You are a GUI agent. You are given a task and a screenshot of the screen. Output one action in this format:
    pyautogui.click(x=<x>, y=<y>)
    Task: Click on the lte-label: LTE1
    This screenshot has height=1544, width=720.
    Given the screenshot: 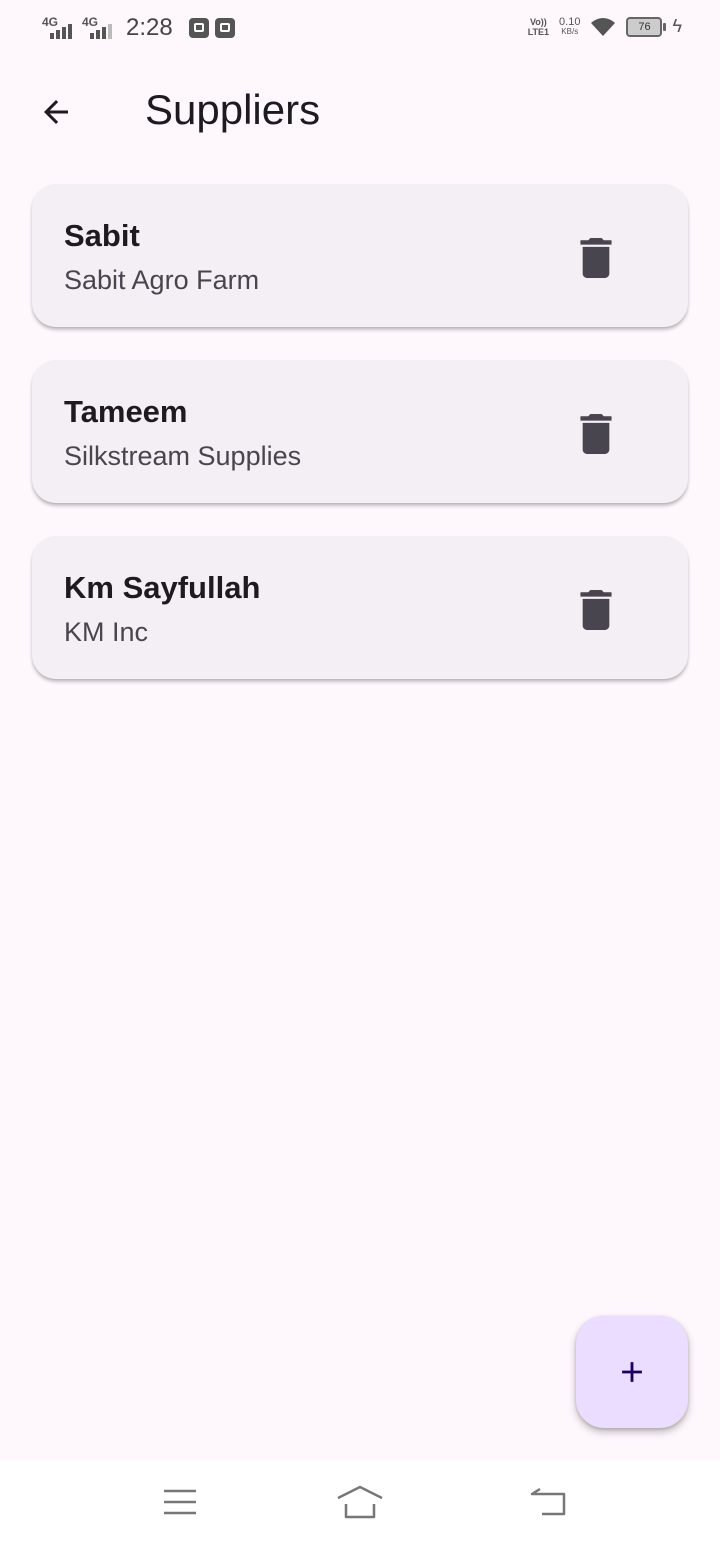 What is the action you would take?
    pyautogui.click(x=538, y=31)
    